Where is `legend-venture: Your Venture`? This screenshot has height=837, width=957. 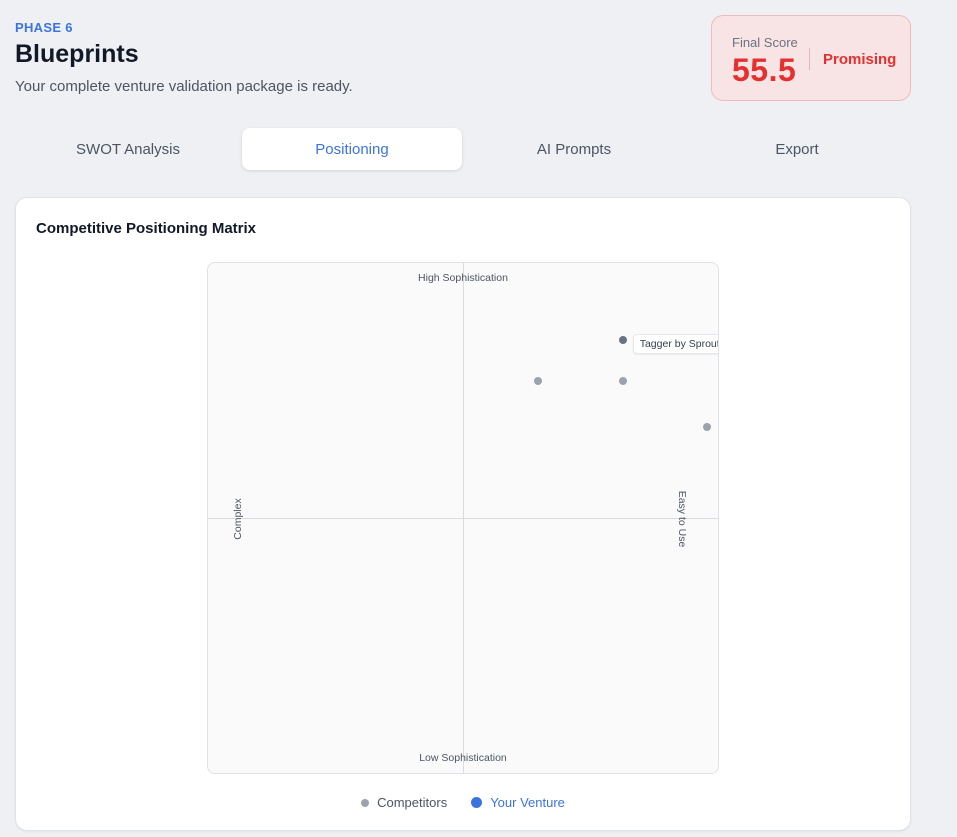
legend-venture: Your Venture is located at coordinates (518, 802).